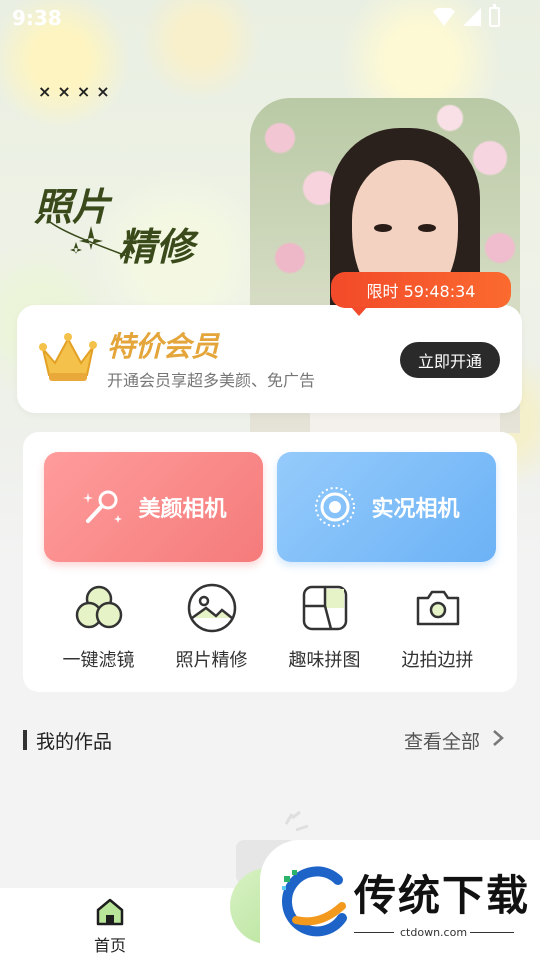 This screenshot has height=960, width=540. I want to click on watermark-divider-left, so click(374, 932).